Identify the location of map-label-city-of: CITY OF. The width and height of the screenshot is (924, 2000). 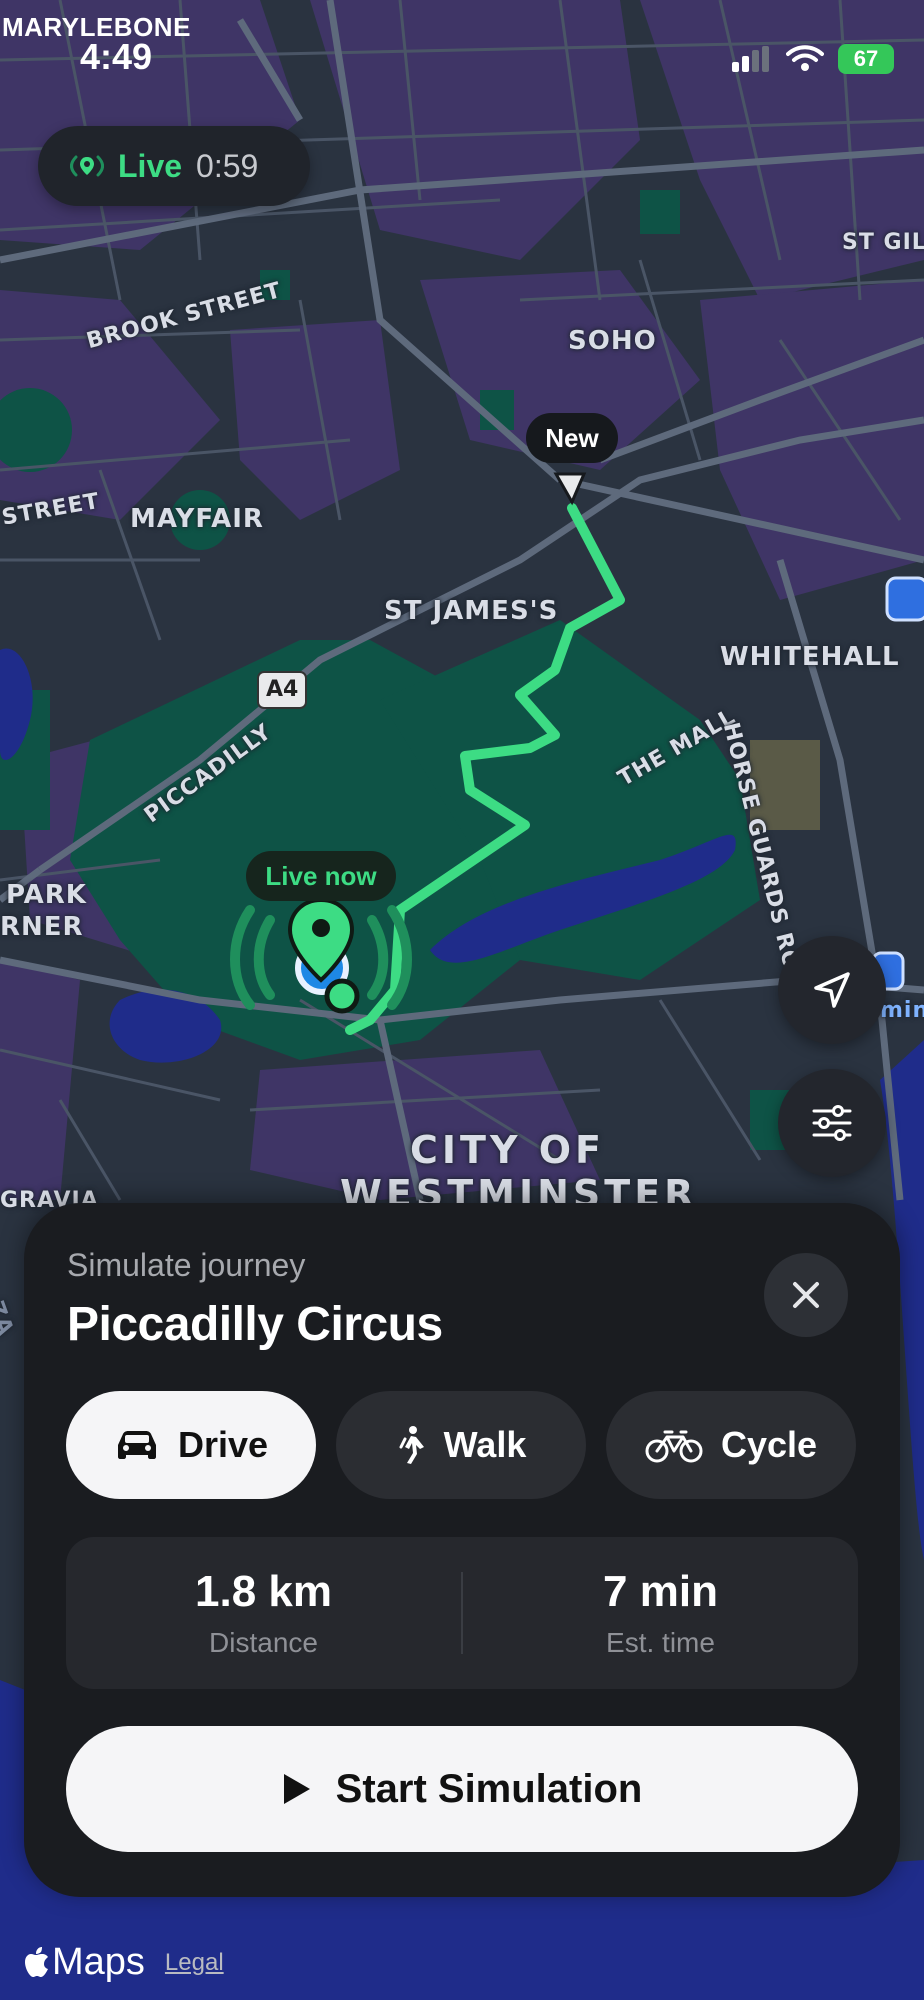
(507, 1150).